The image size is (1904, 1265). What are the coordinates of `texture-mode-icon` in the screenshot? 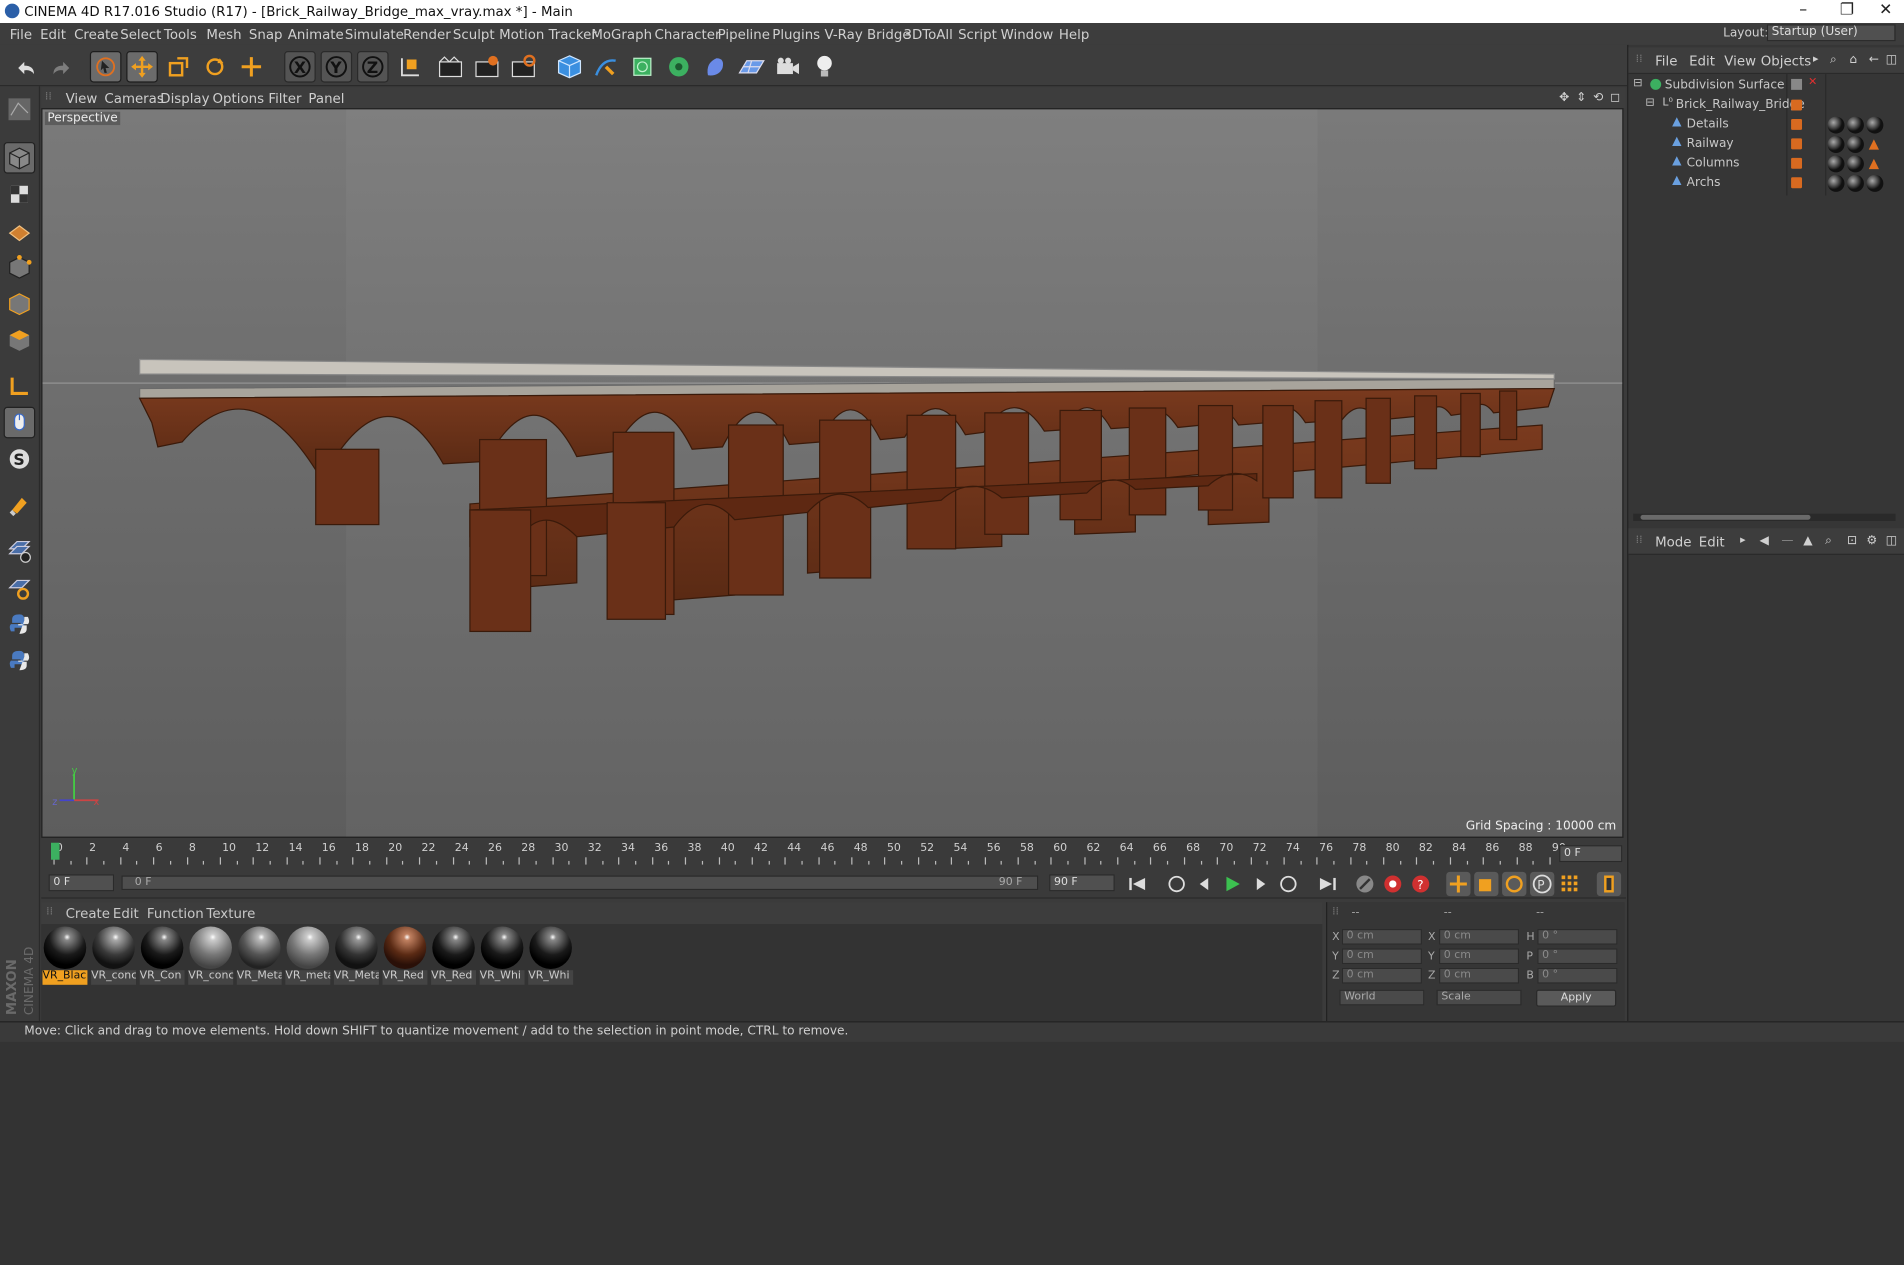 It's located at (20, 195).